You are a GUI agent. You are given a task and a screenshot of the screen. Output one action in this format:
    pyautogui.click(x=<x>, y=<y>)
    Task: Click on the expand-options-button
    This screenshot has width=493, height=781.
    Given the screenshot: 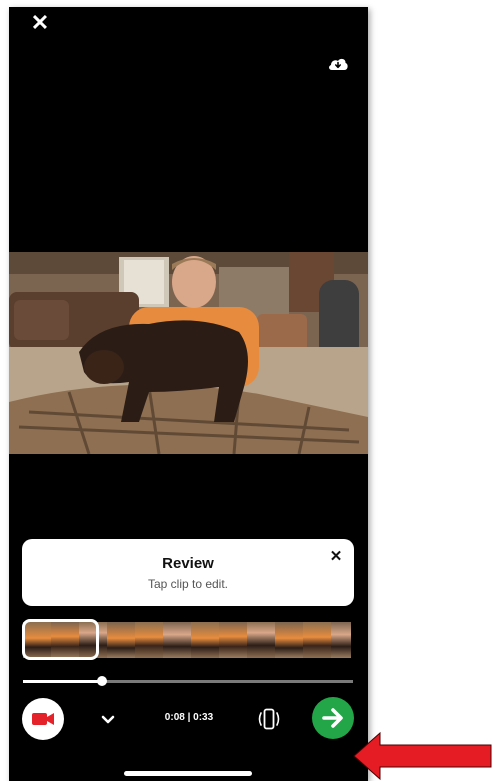 What is the action you would take?
    pyautogui.click(x=108, y=719)
    